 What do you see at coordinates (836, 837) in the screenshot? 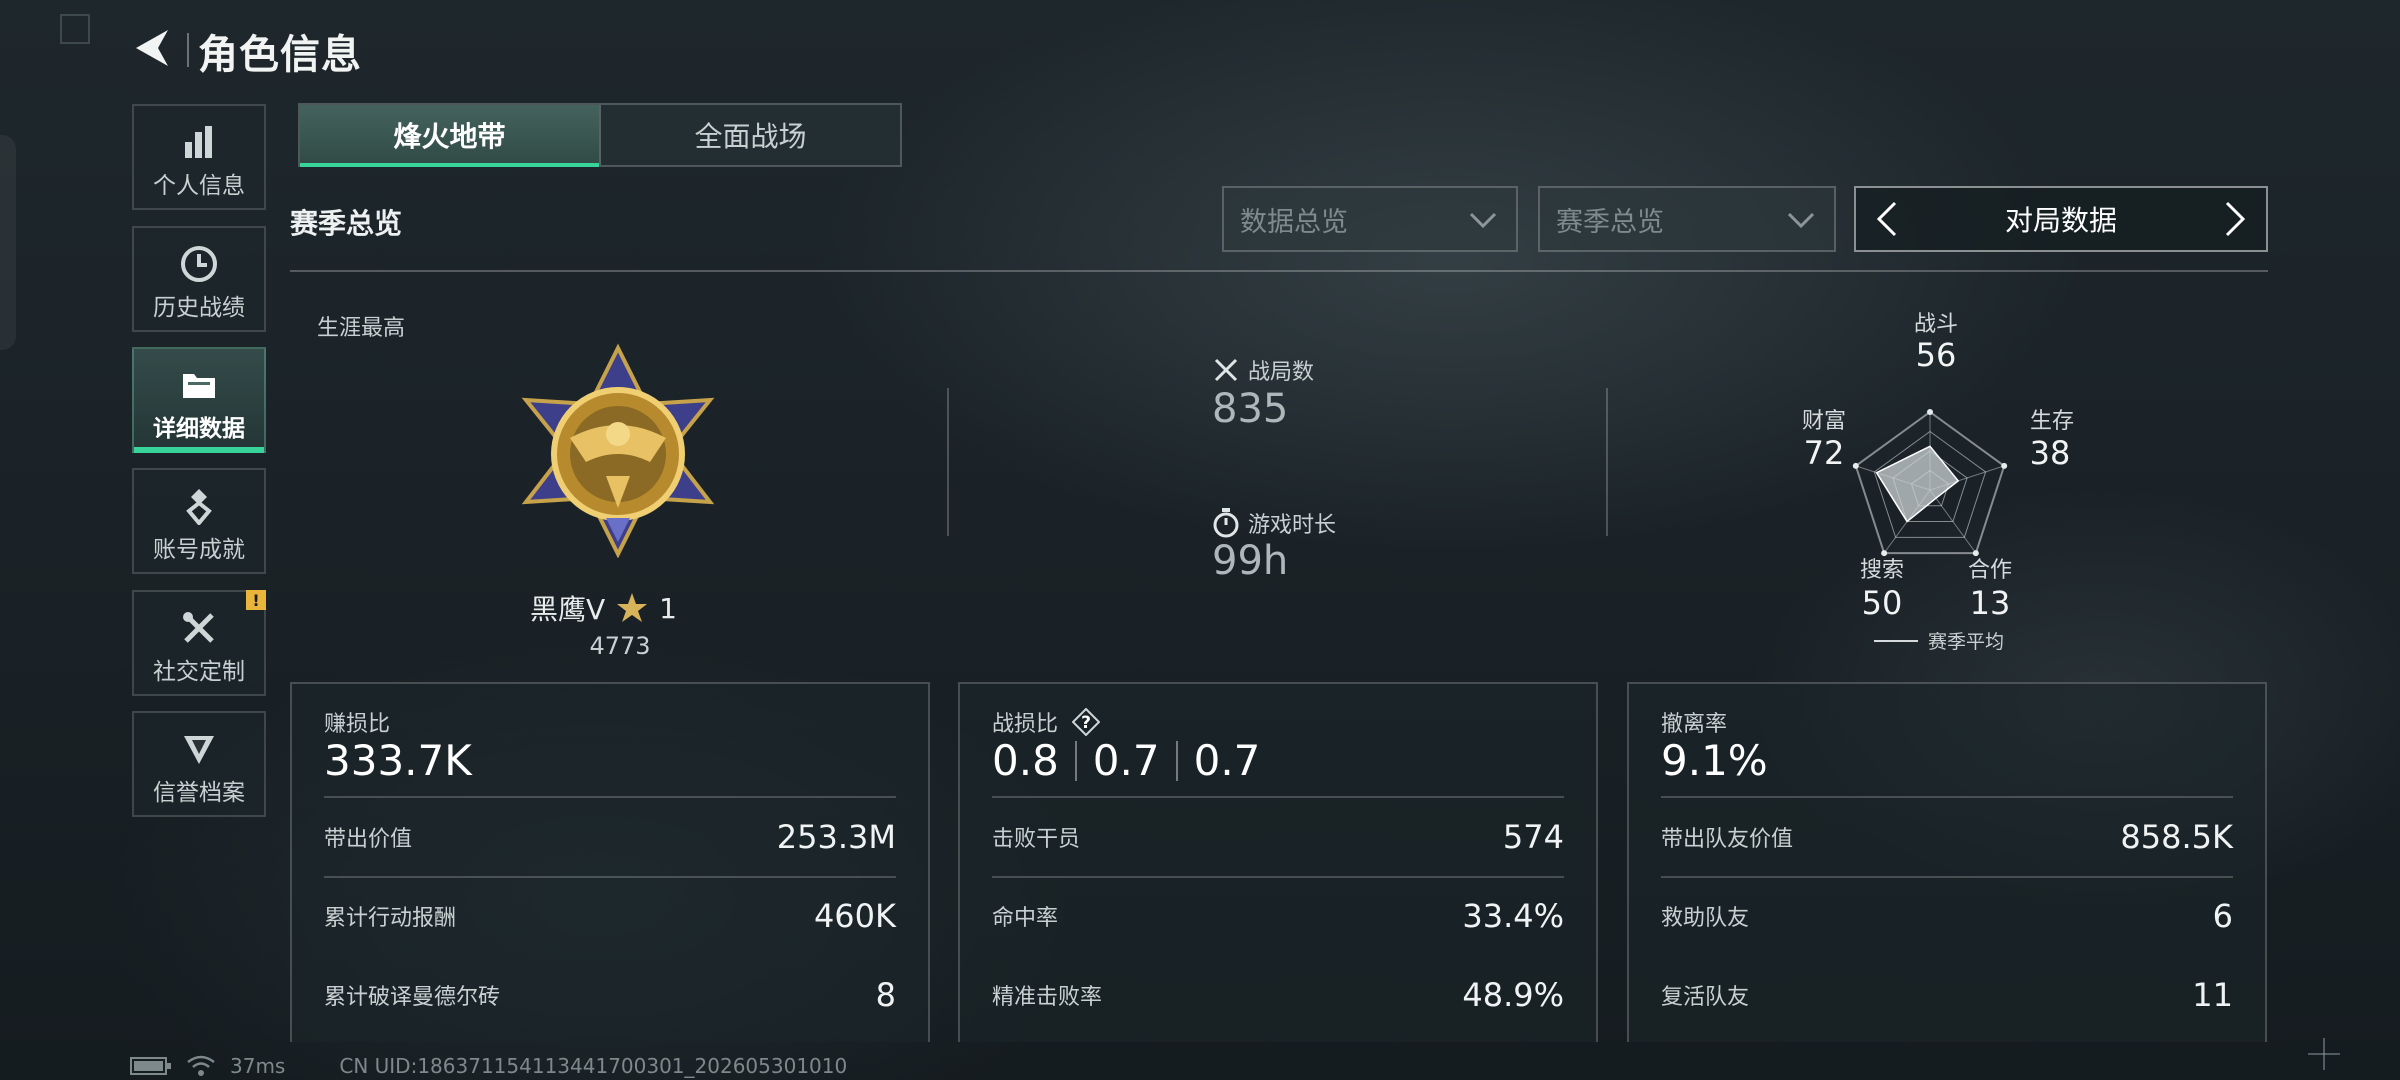
I see `stat-value: 253.3M` at bounding box center [836, 837].